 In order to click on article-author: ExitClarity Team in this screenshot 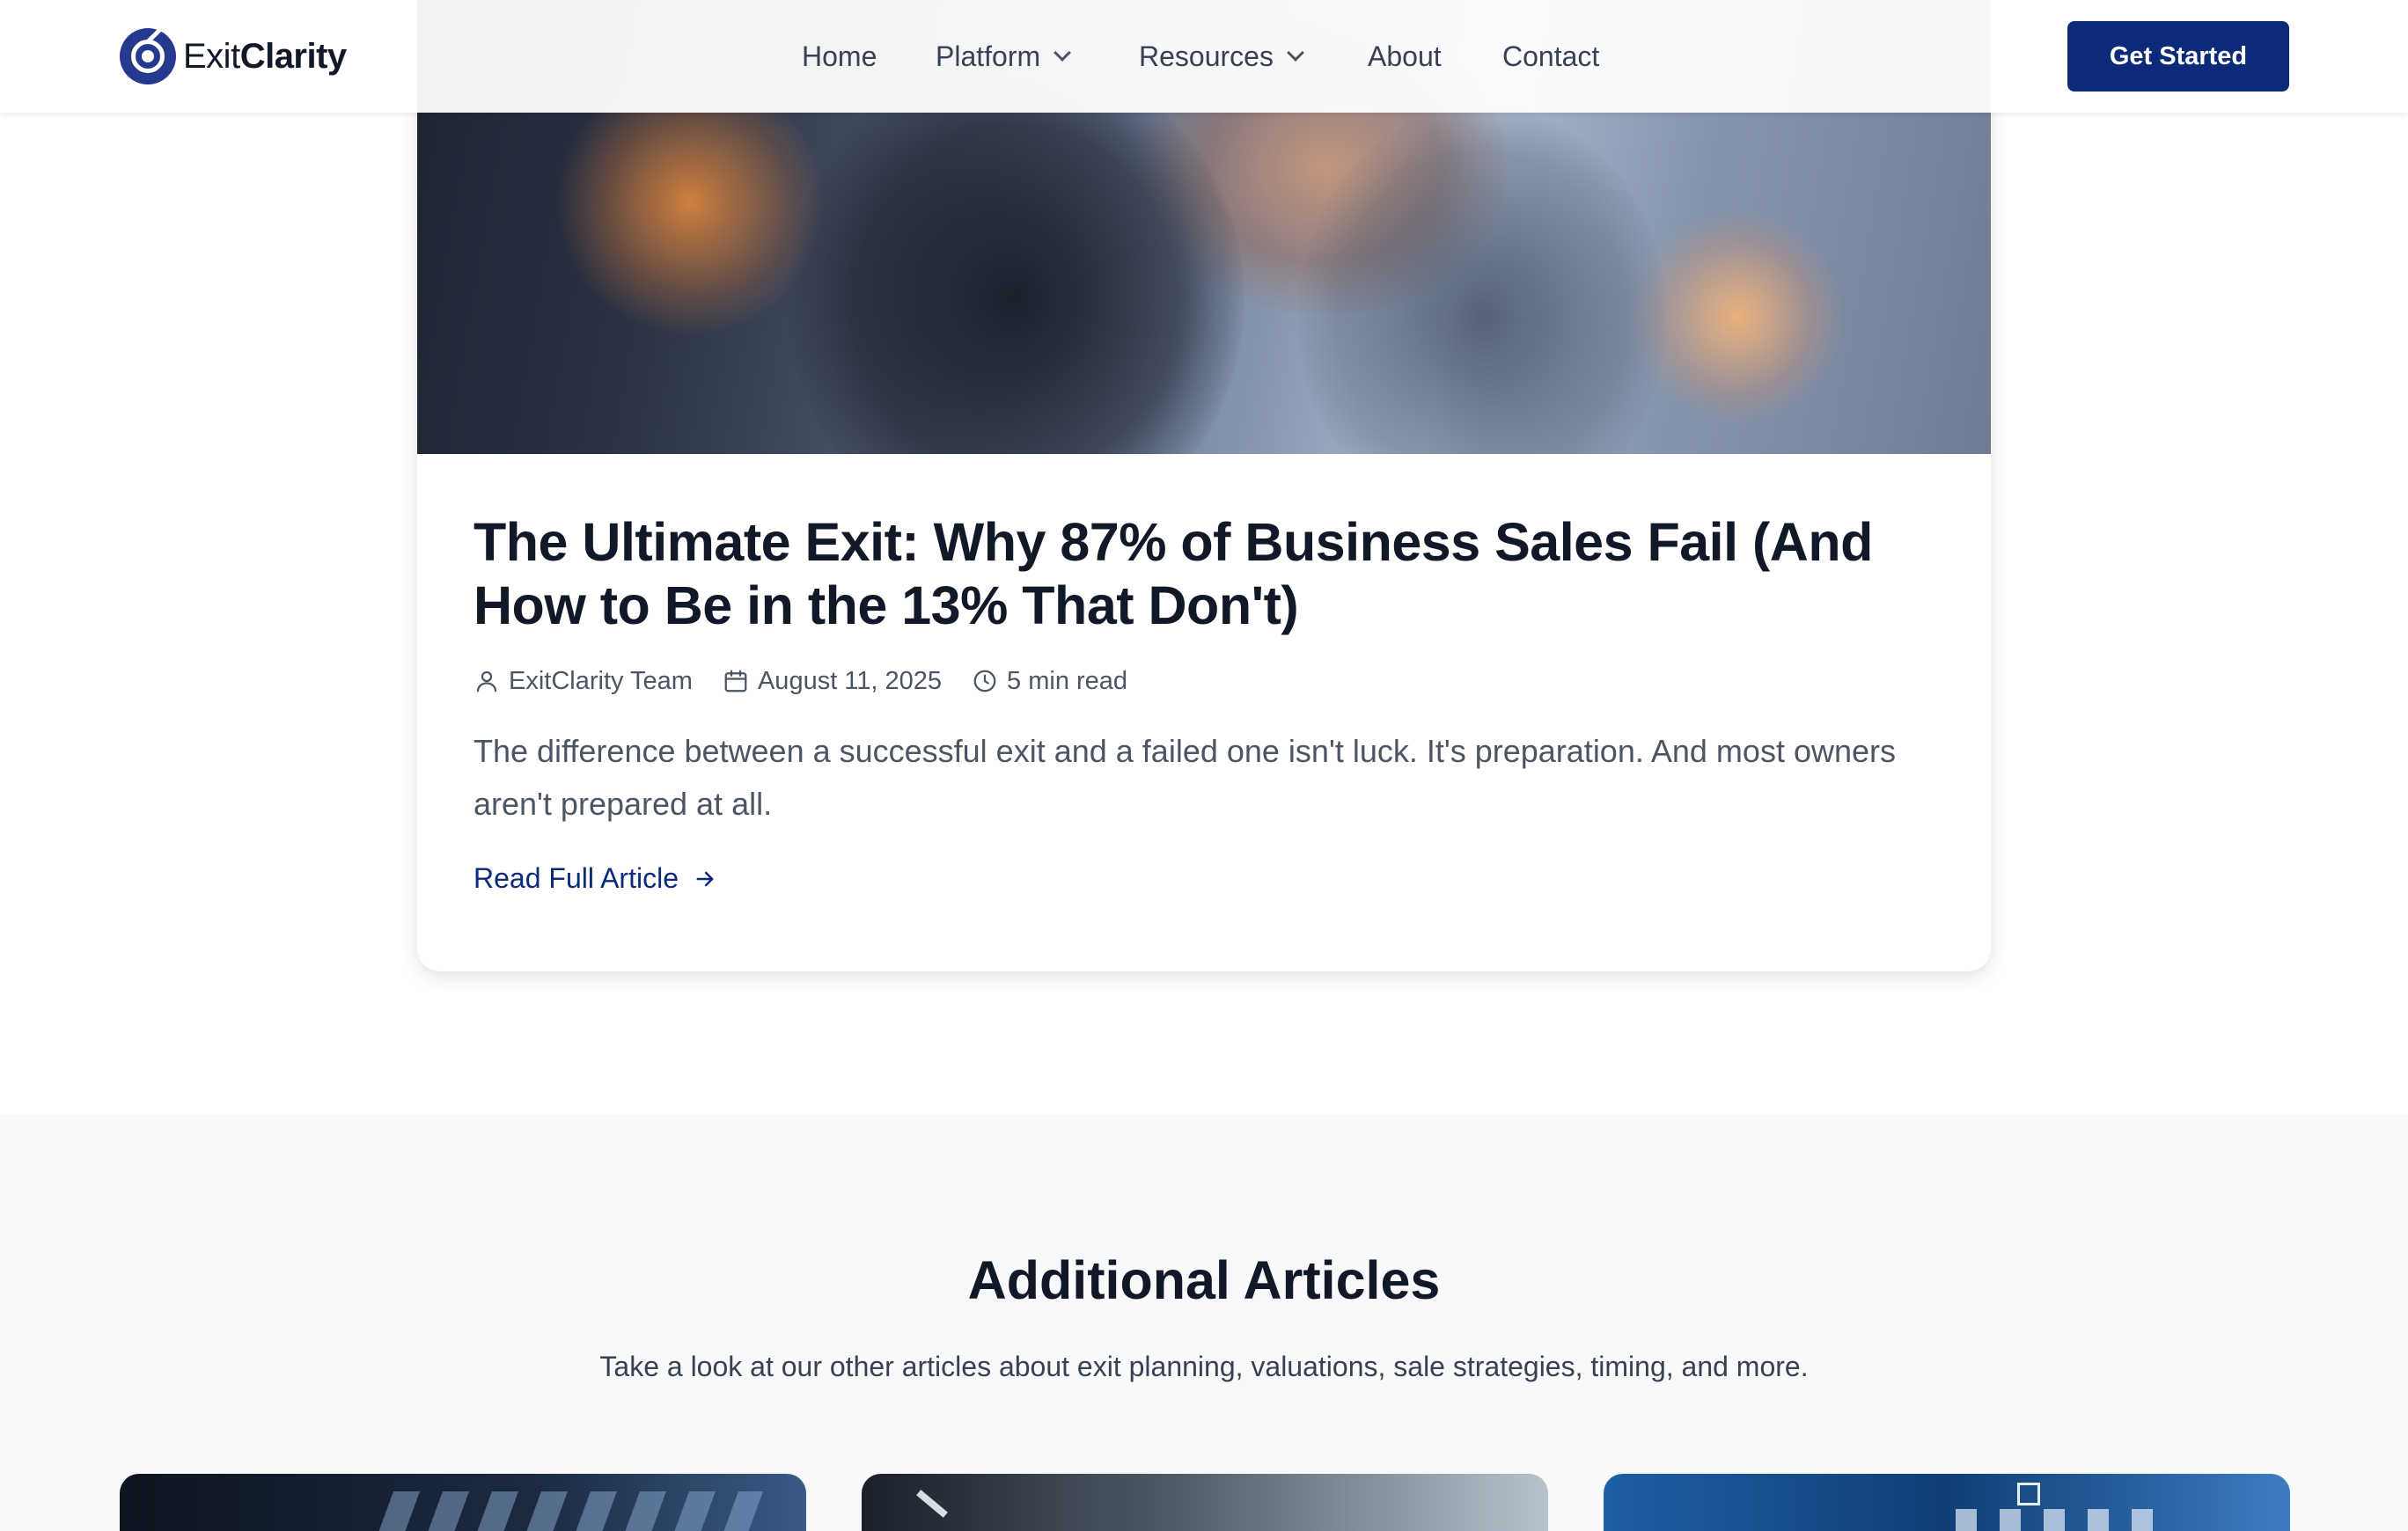, I will do `click(583, 681)`.